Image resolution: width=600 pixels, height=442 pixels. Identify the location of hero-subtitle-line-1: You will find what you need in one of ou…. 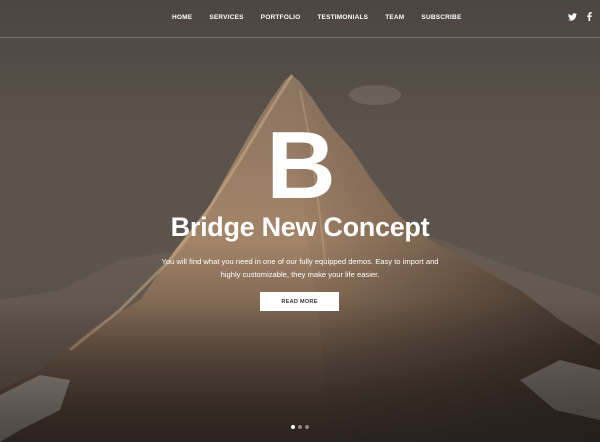
(300, 261).